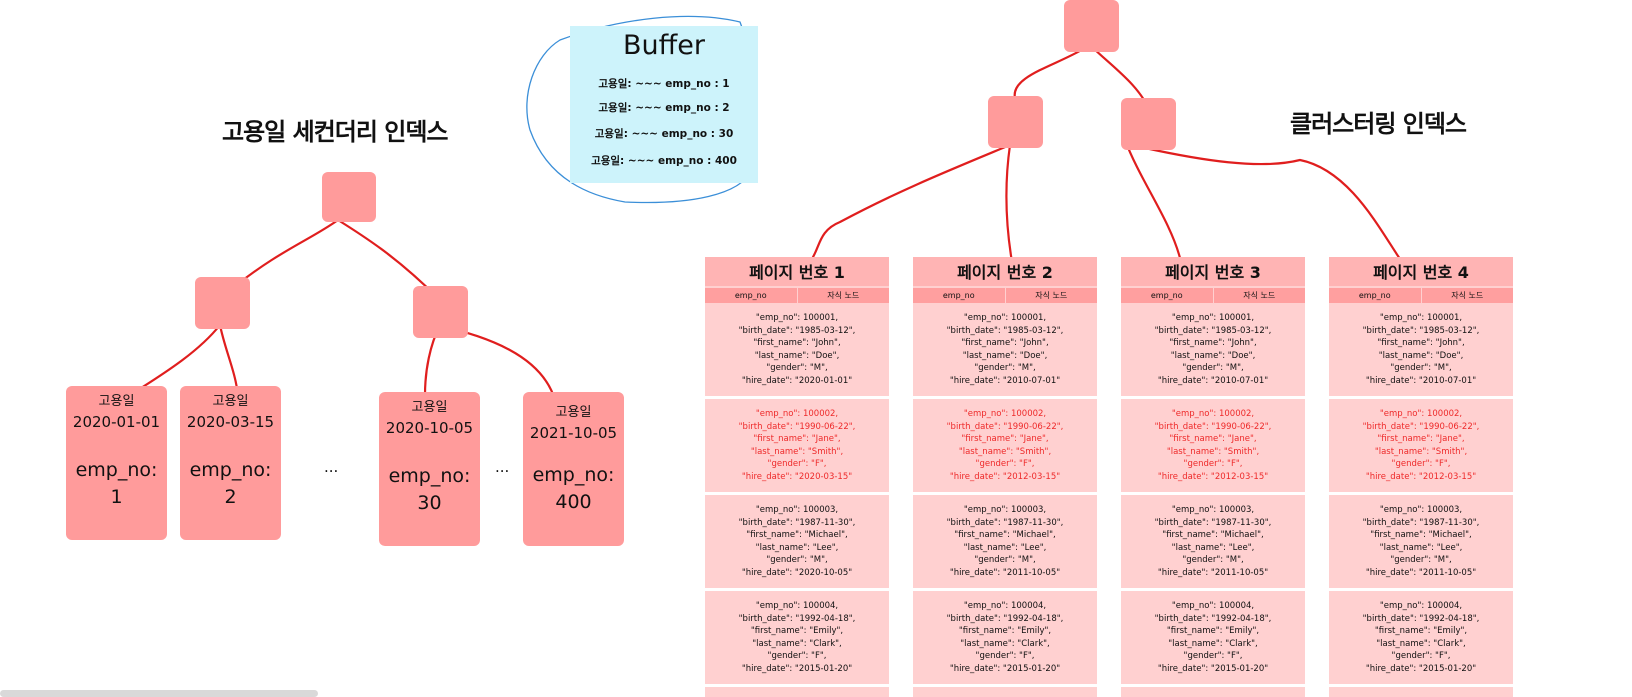 This screenshot has width=1632, height=697. I want to click on record-line: "birth_date": "1990-06-22",, so click(1421, 426).